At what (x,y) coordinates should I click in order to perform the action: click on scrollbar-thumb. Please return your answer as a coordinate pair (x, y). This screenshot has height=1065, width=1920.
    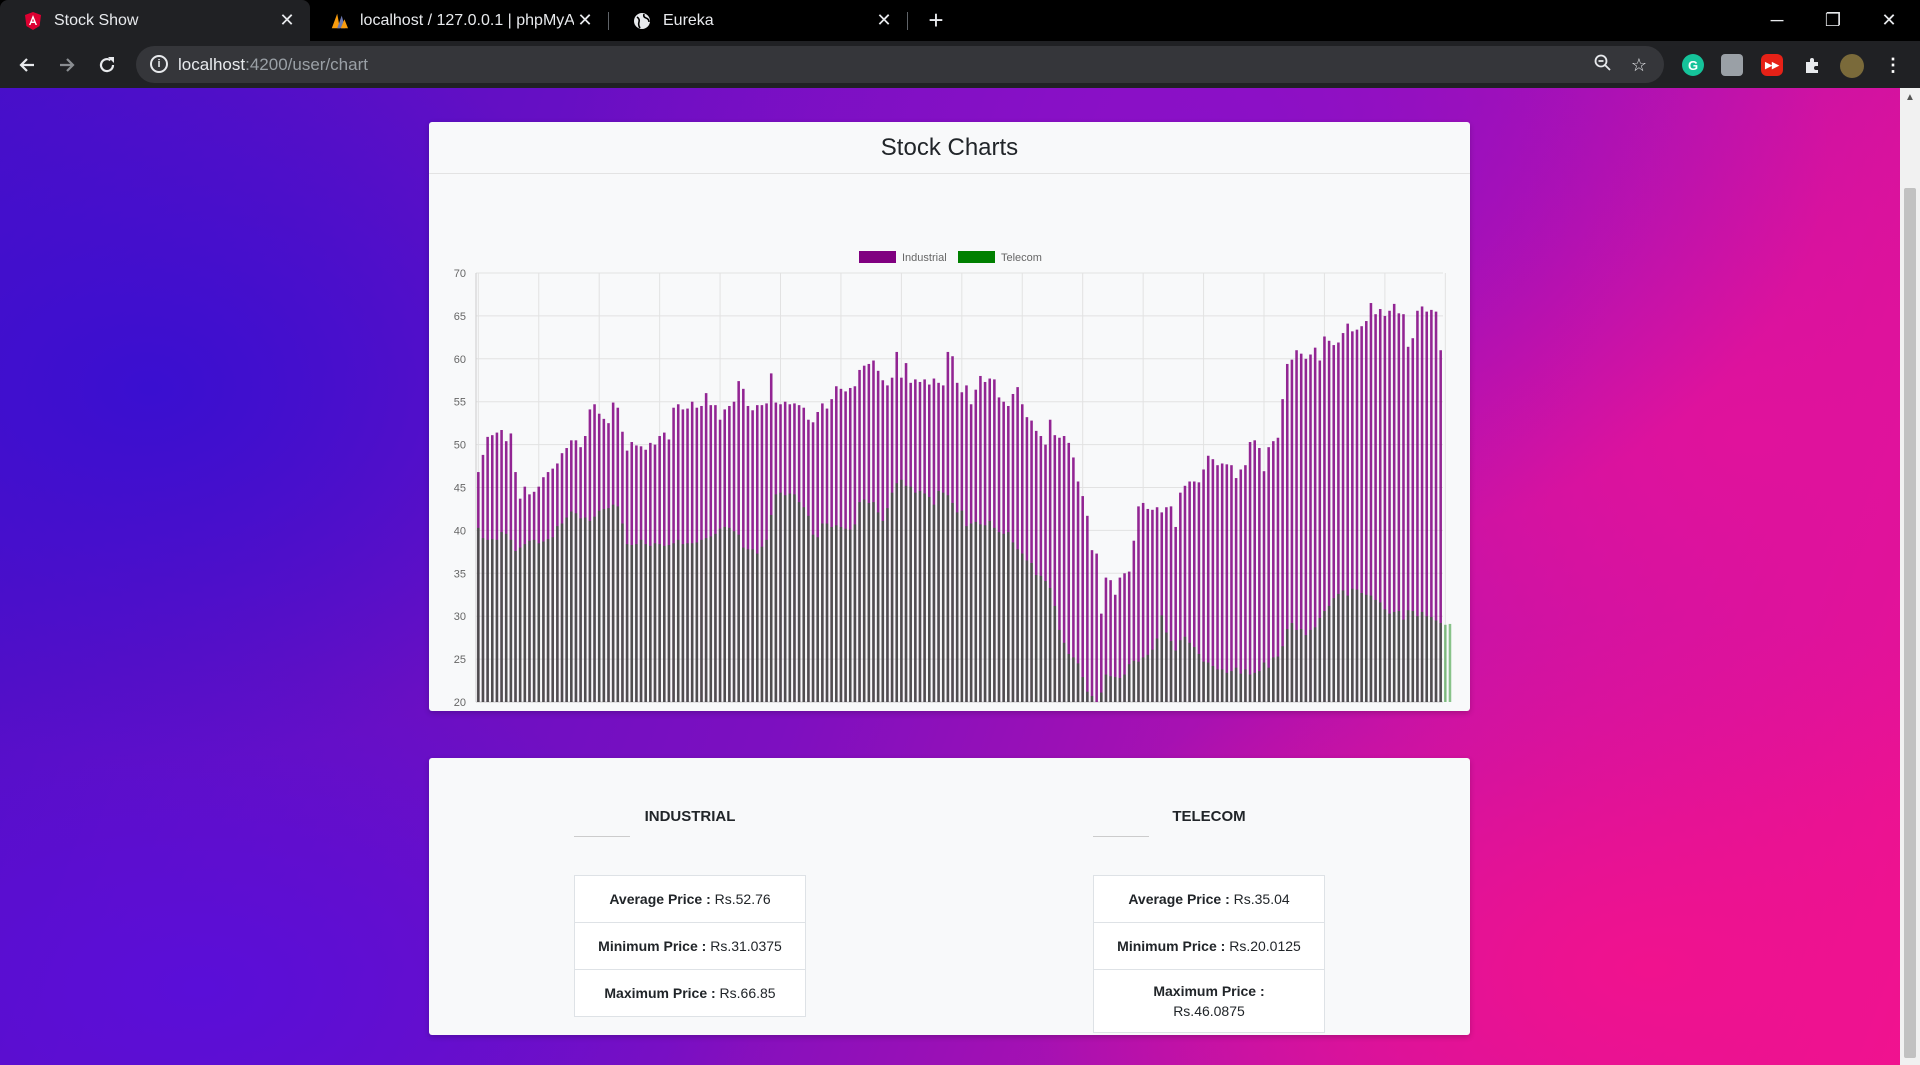
    Looking at the image, I should click on (1910, 623).